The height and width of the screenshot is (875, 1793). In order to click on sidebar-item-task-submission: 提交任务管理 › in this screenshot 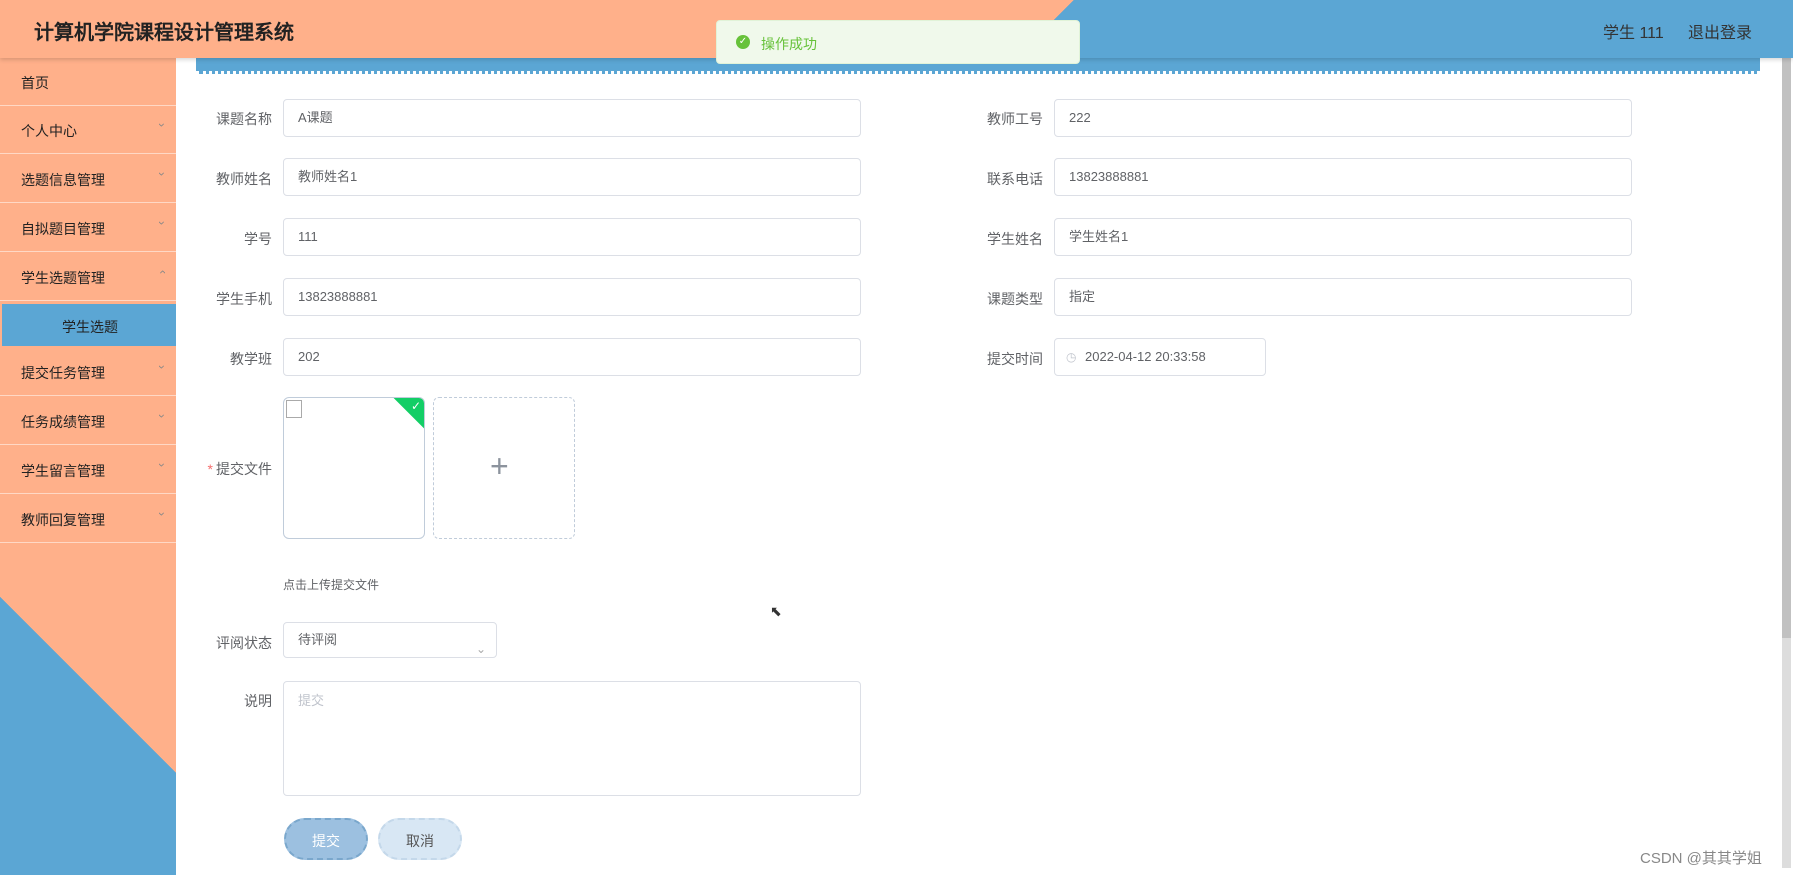, I will do `click(88, 372)`.